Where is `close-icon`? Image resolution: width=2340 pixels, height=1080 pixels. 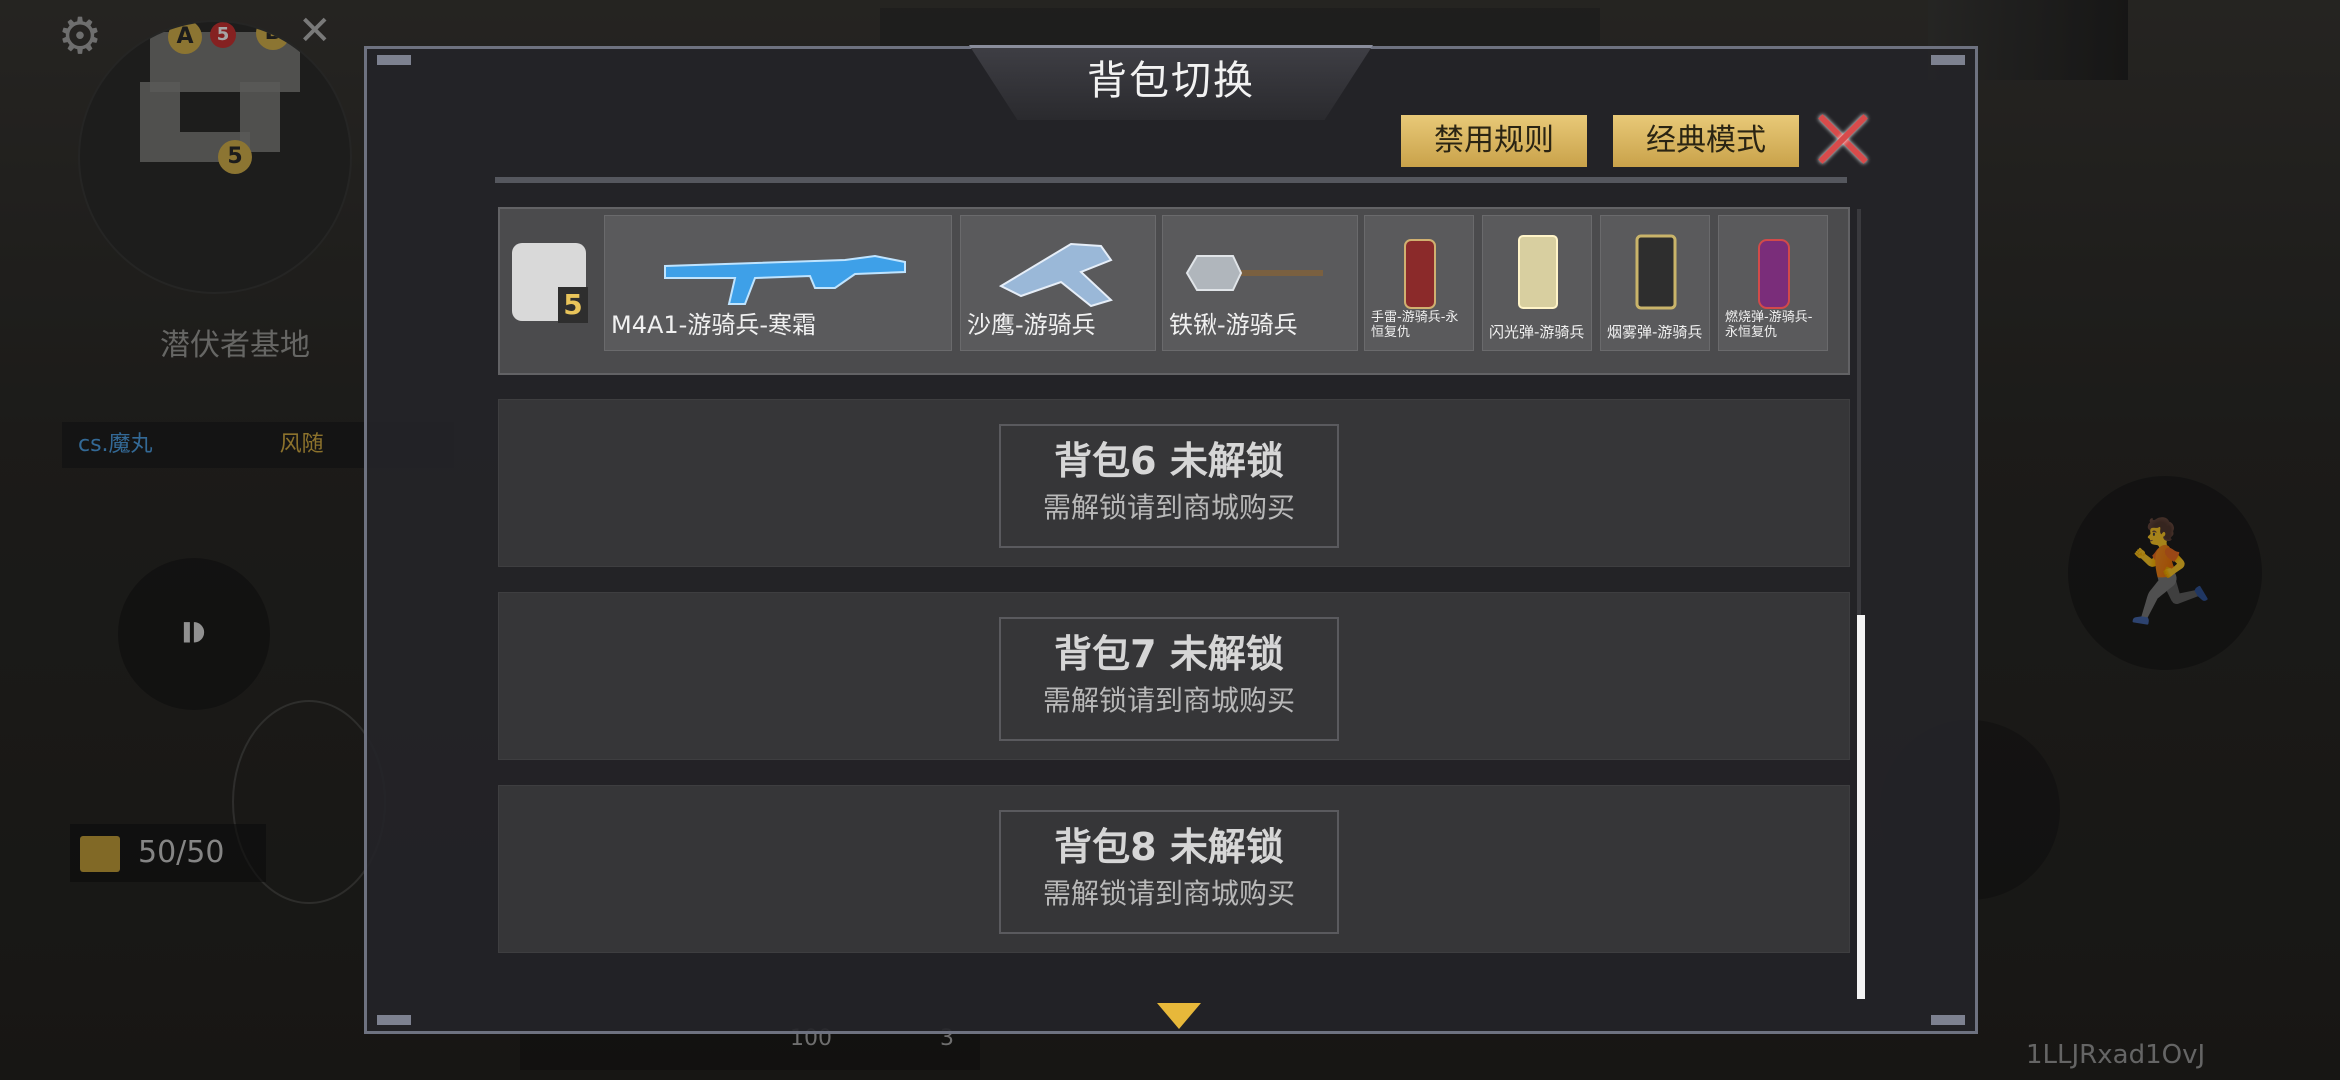 close-icon is located at coordinates (1843, 139).